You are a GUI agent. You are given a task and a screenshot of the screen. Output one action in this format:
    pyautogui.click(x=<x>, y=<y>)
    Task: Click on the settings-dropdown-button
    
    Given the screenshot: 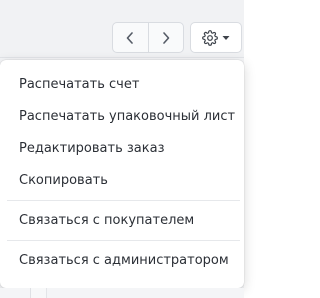 What is the action you would take?
    pyautogui.click(x=216, y=37)
    